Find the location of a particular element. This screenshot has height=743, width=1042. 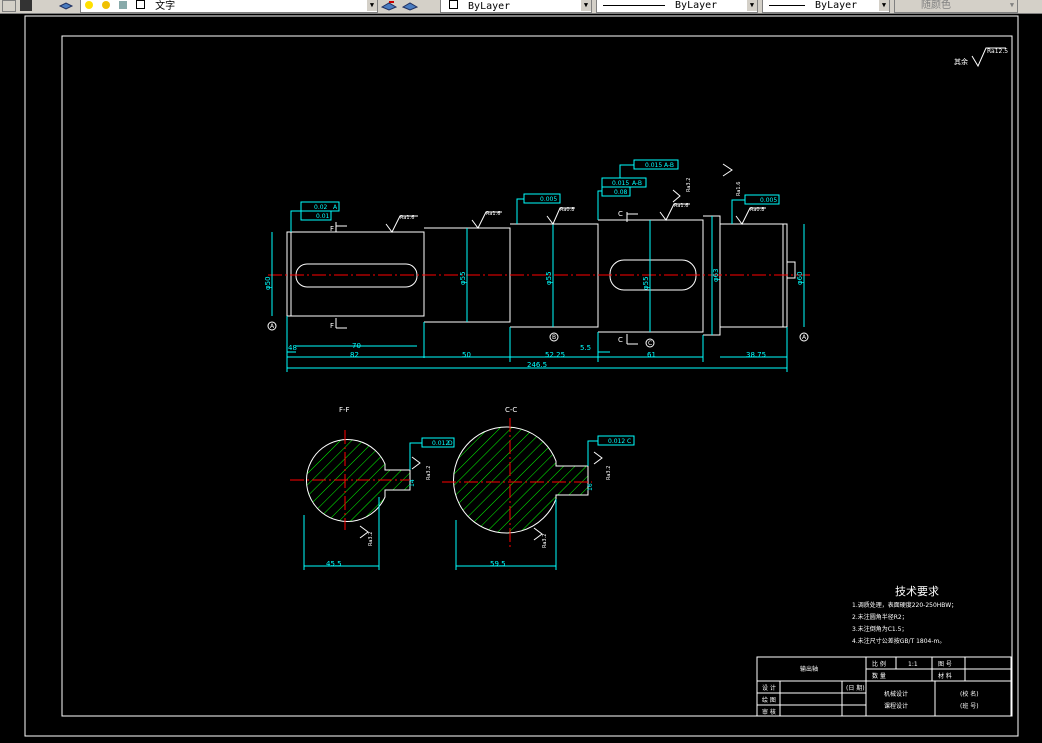

linetype-combo: ByLayer ▼ is located at coordinates (677, 6).